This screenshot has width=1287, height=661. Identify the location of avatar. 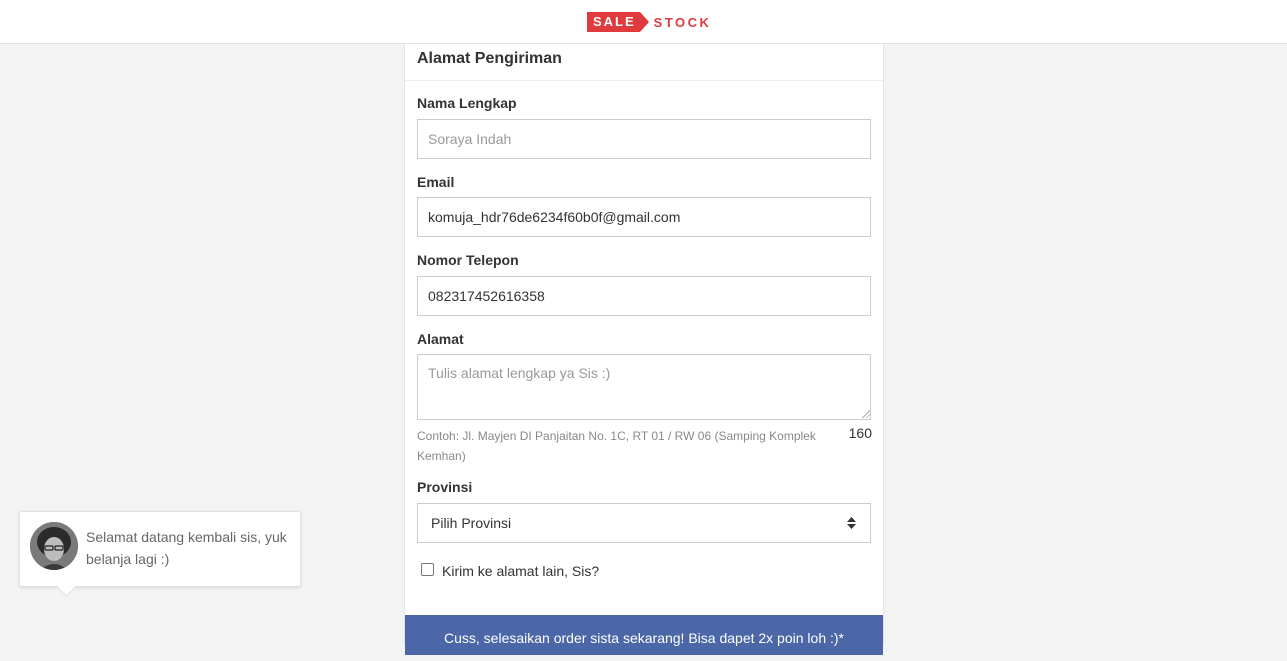
(54, 546).